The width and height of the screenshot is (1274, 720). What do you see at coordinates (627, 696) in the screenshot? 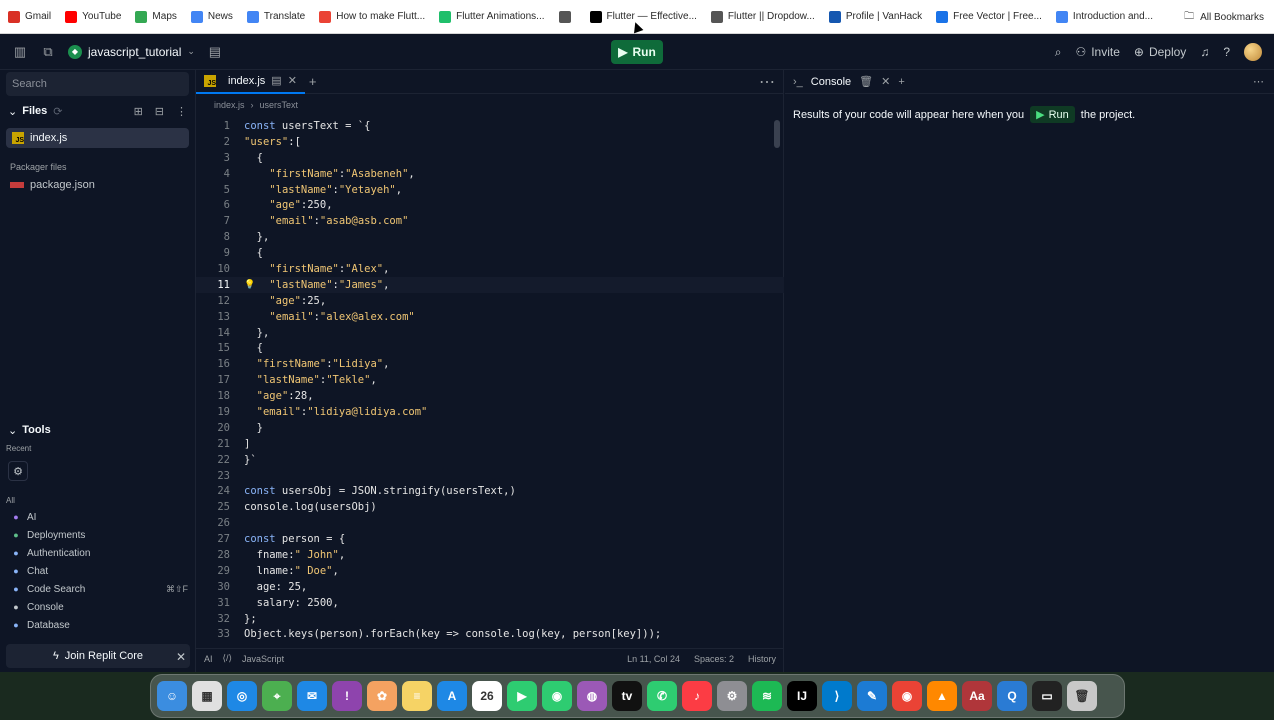
I see `dock-apple-tv-icon: tv` at bounding box center [627, 696].